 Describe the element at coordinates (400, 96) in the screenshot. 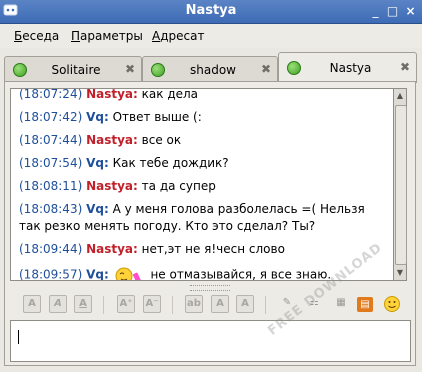

I see `scroll-up-icon: ▲` at that location.